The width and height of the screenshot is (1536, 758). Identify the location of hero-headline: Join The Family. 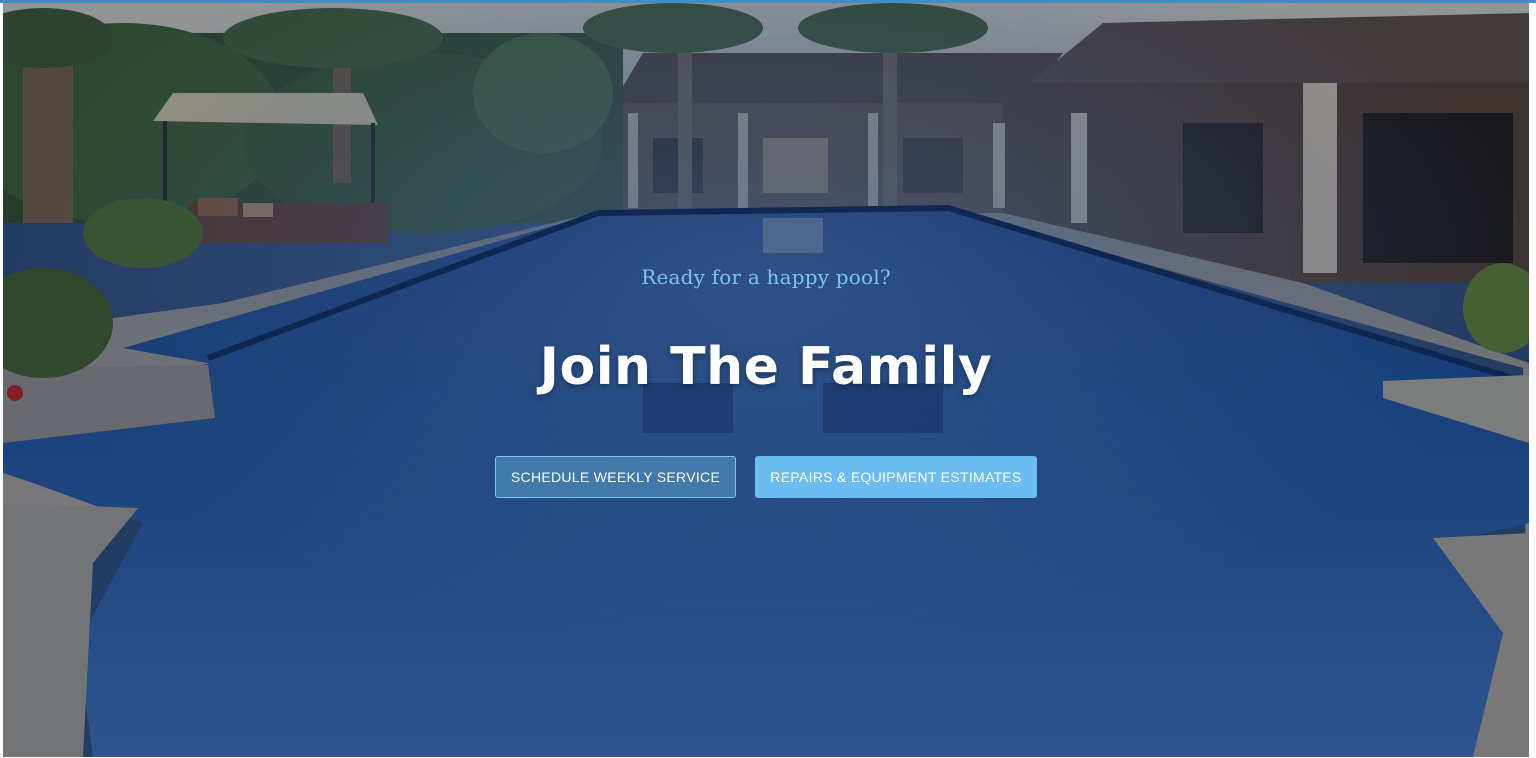
(766, 367).